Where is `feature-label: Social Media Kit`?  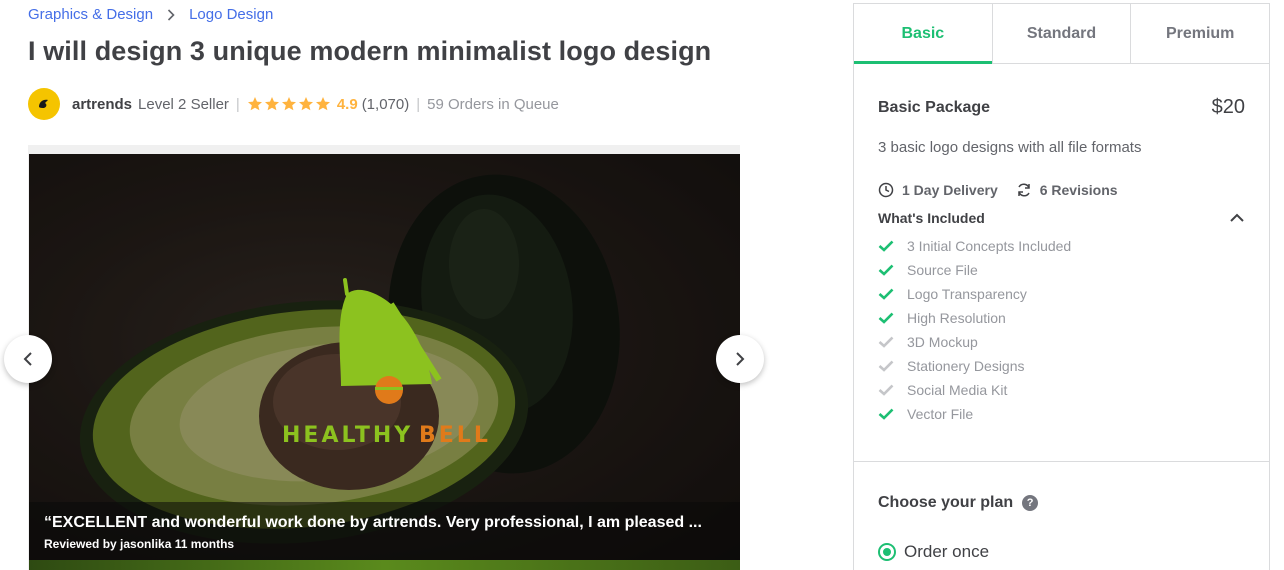 feature-label: Social Media Kit is located at coordinates (957, 390).